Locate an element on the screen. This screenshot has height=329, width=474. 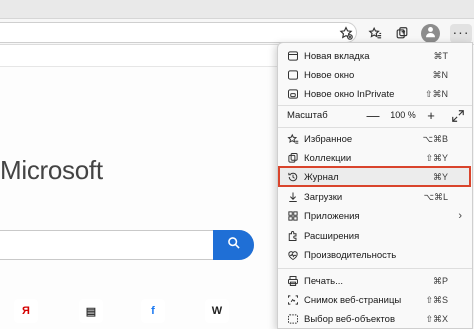
menu-item-favorites: Избранное ⌥⌘B is located at coordinates (375, 139).